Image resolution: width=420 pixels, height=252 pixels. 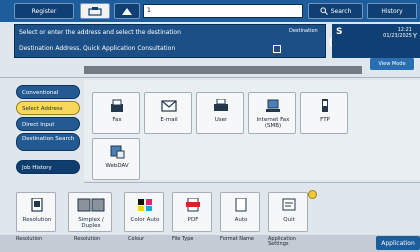 What do you see at coordinates (48, 108) in the screenshot?
I see `sidebar-item-select-address: Select Address` at bounding box center [48, 108].